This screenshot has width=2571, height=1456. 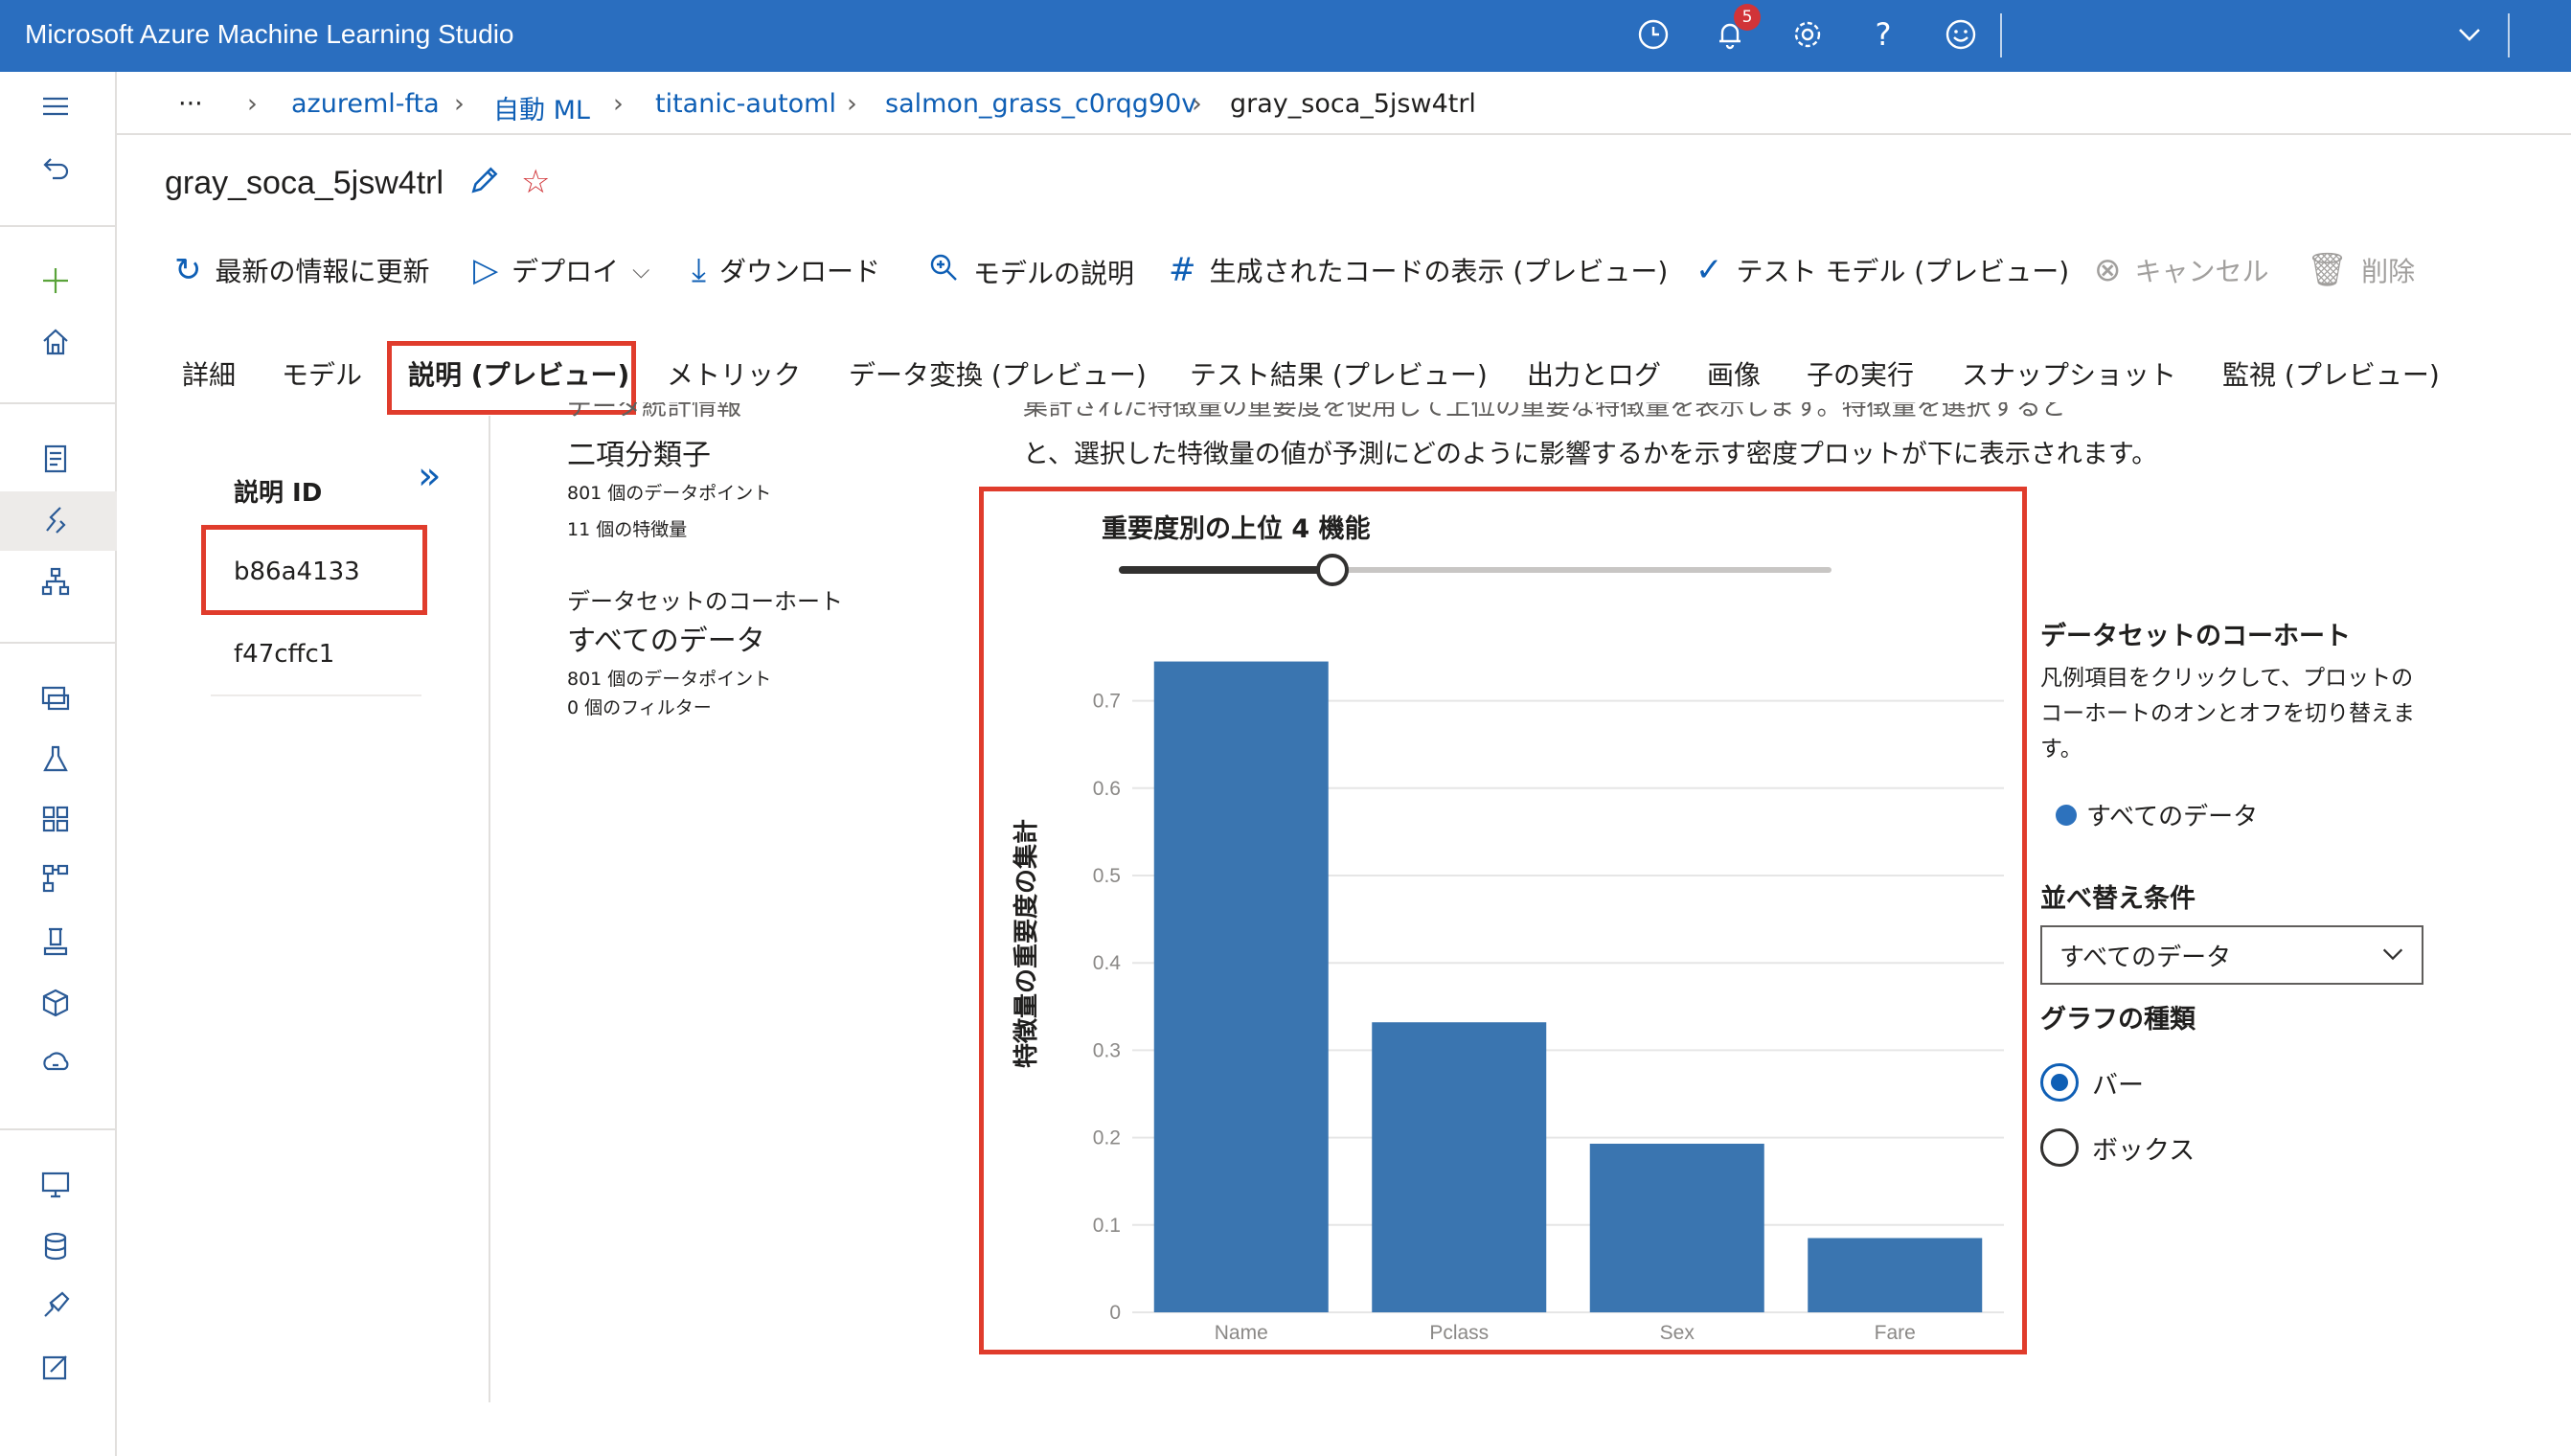 What do you see at coordinates (1459, 1331) in the screenshot?
I see `x-tick-label: Pclass` at bounding box center [1459, 1331].